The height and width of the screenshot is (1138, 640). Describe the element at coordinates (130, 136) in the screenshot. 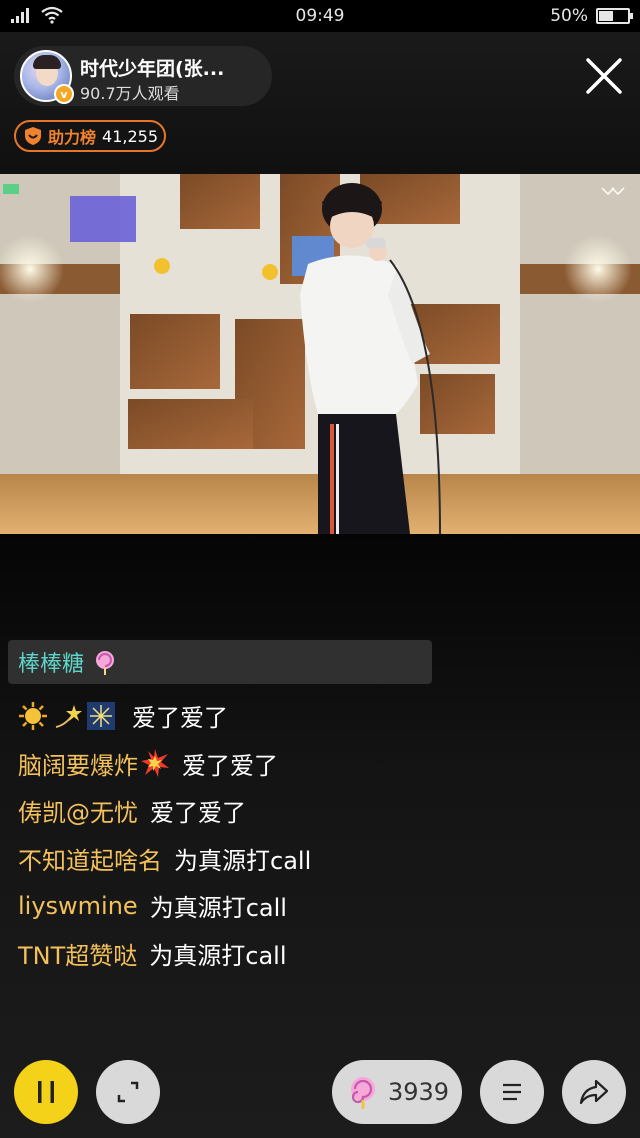

I see `rank-count: 41,255` at that location.